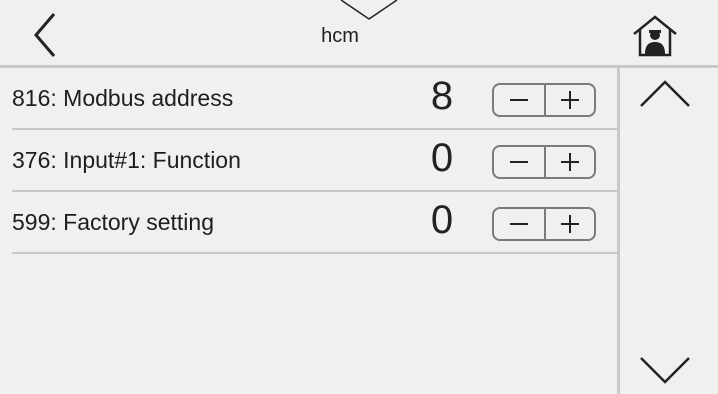  I want to click on chevron-up-icon, so click(665, 93).